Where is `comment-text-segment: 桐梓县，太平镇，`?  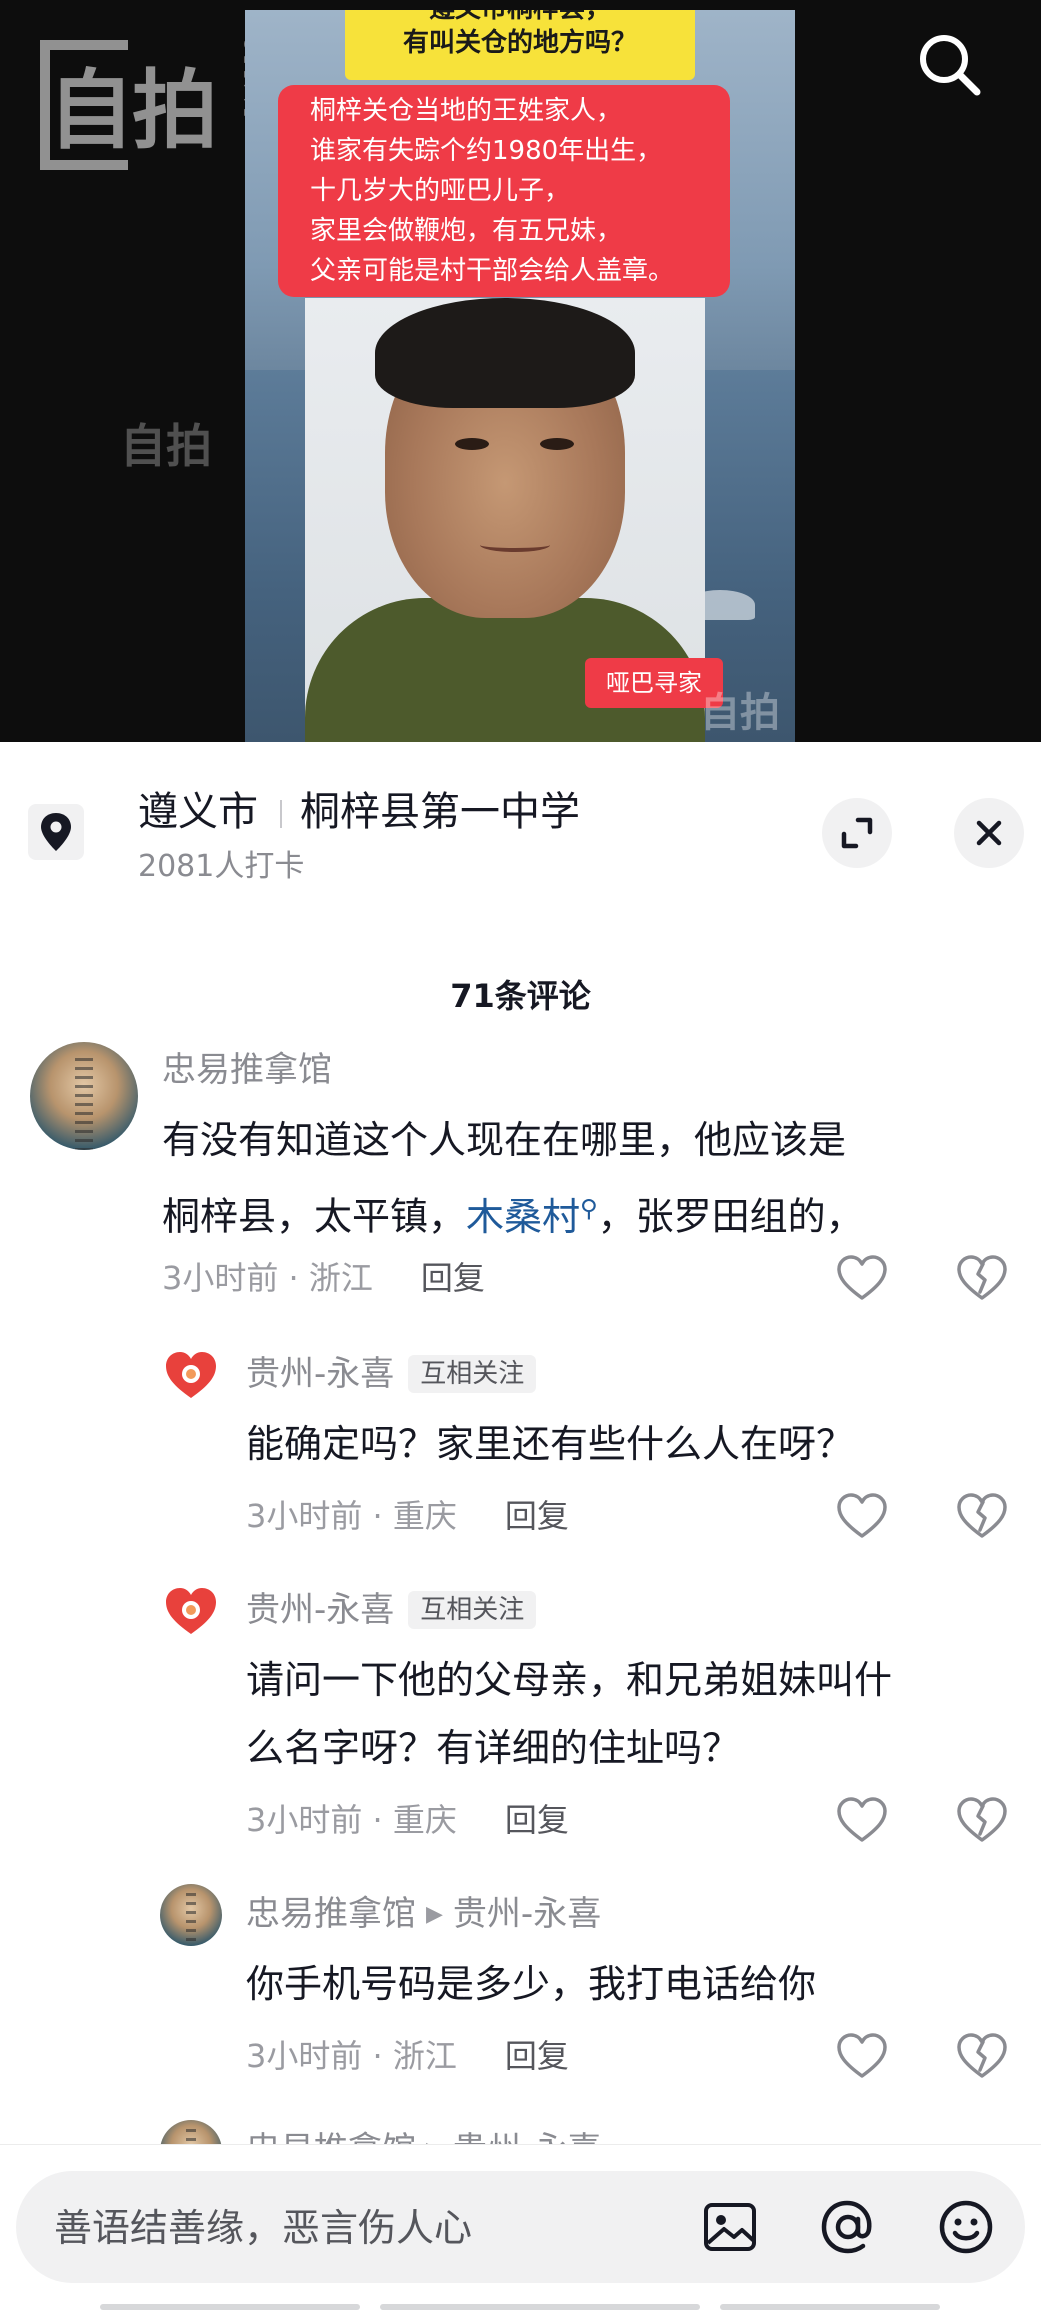
comment-text-segment: 桐梓县，太平镇， is located at coordinates (314, 1216).